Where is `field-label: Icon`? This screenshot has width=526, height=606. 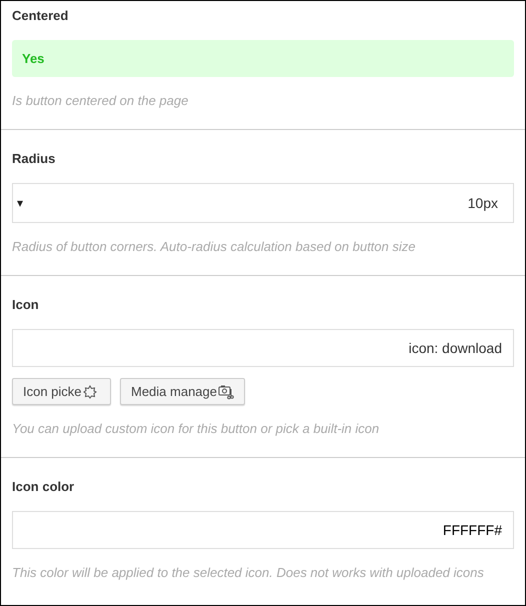 field-label: Icon is located at coordinates (26, 305).